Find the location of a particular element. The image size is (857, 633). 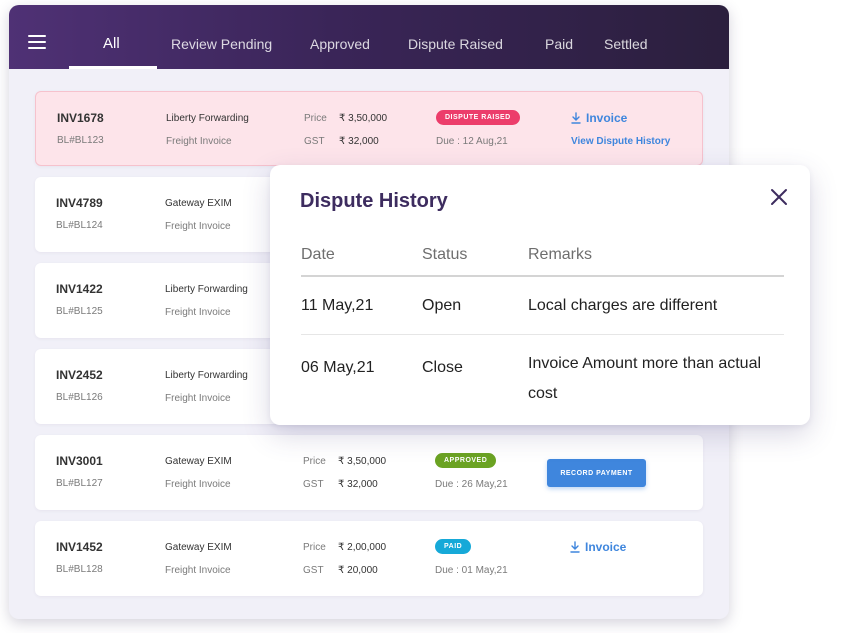

due-date: Due : 26 May,21 is located at coordinates (471, 484).